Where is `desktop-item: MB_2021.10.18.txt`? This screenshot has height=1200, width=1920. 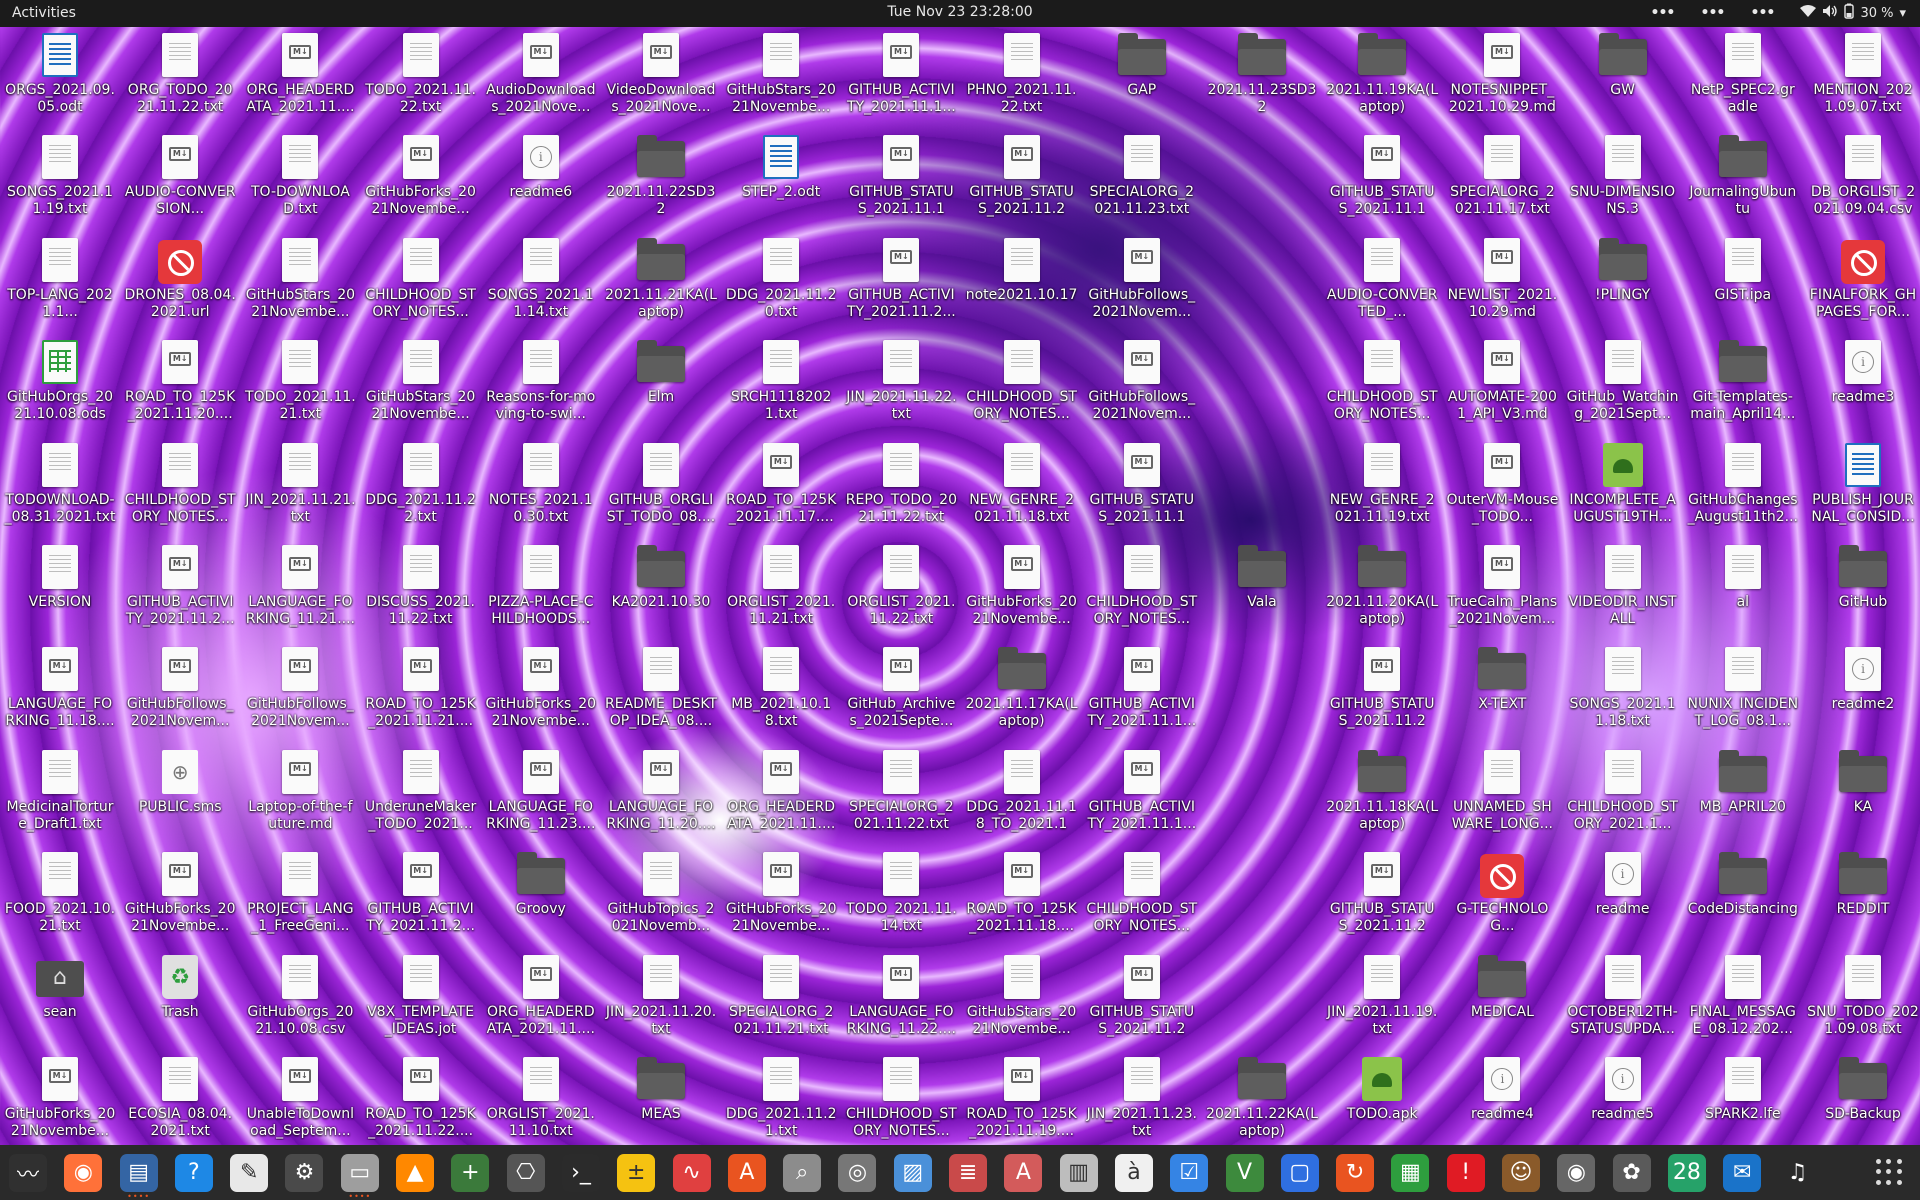
desktop-item: MB_2021.10.18.txt is located at coordinates (781, 691).